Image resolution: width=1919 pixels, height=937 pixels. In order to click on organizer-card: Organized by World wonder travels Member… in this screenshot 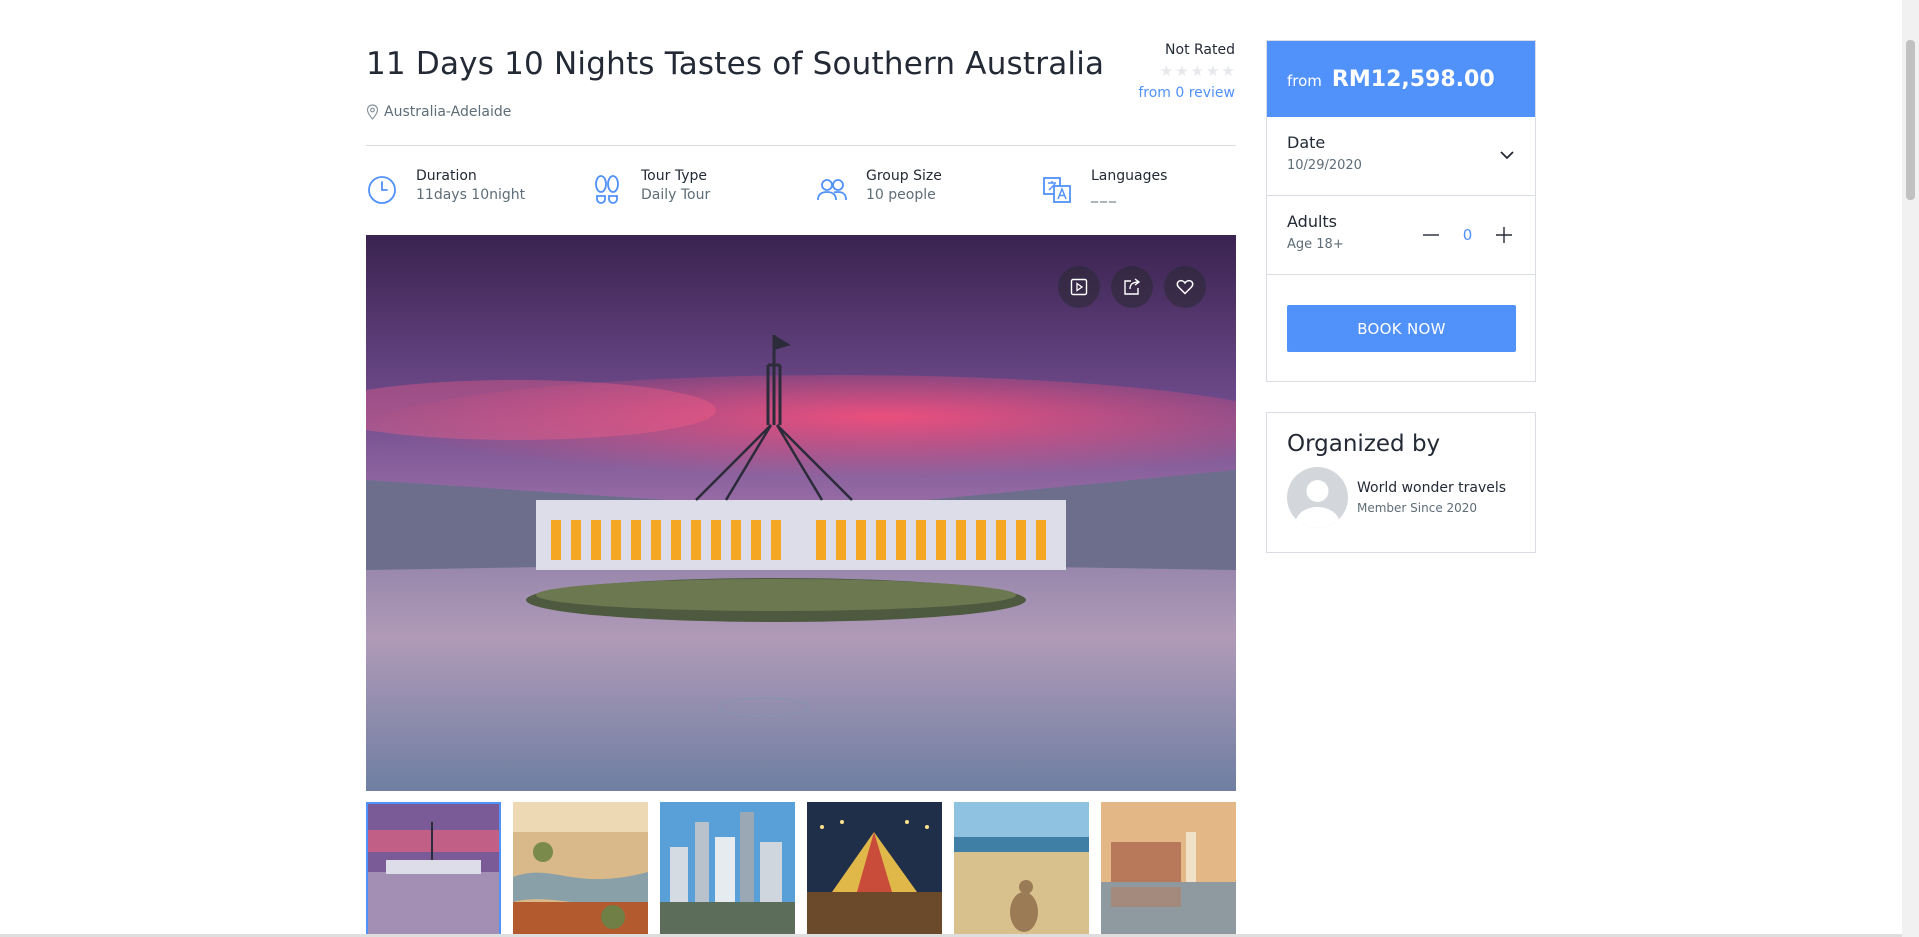, I will do `click(1401, 482)`.